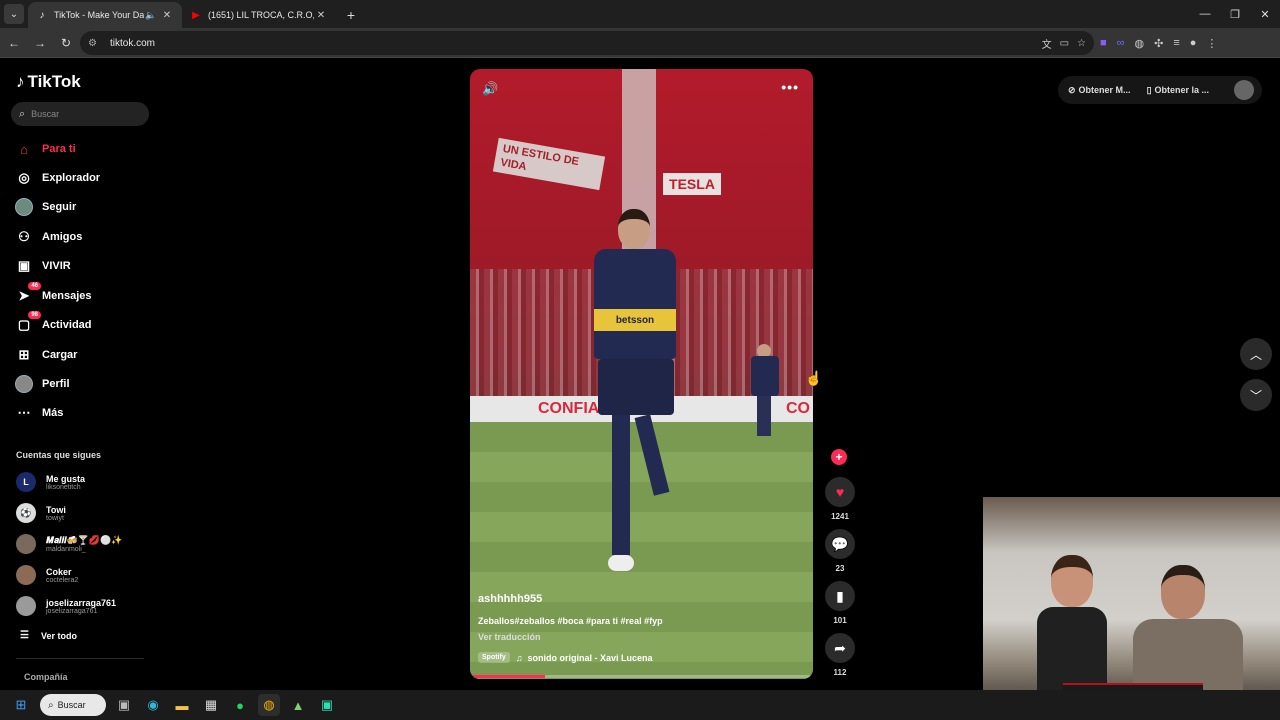 This screenshot has width=1280, height=720. What do you see at coordinates (1047, 43) in the screenshot?
I see `translate-icon: 文` at bounding box center [1047, 43].